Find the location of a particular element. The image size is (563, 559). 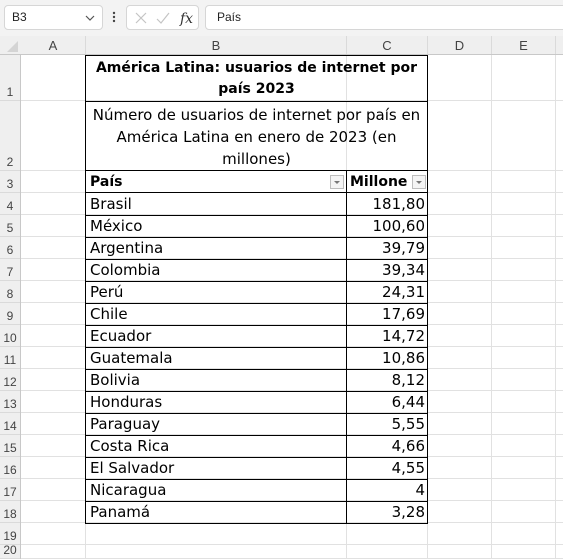

cell-millions: 4 is located at coordinates (387, 490).